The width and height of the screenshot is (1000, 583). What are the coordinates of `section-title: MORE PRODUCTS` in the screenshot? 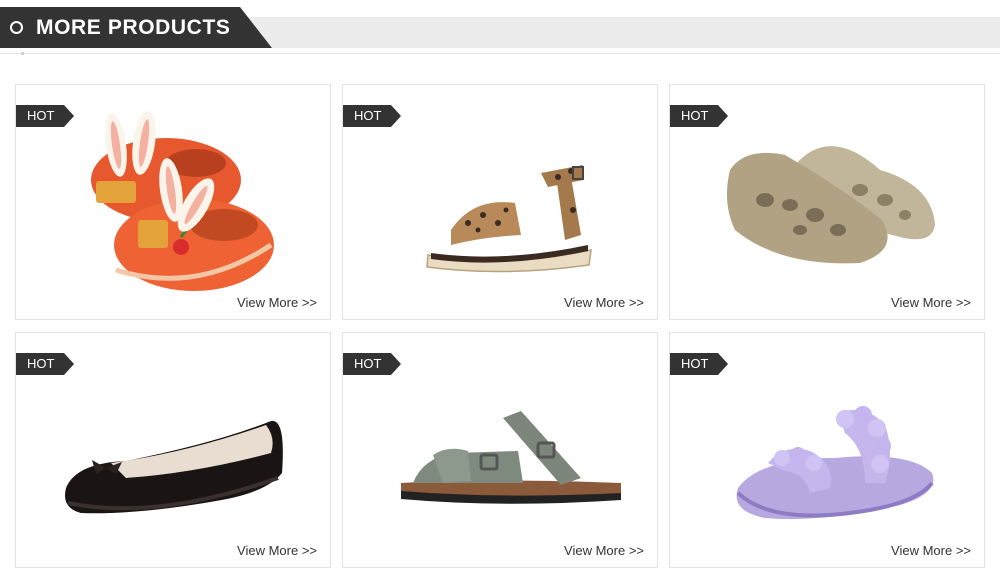 It's located at (133, 27).